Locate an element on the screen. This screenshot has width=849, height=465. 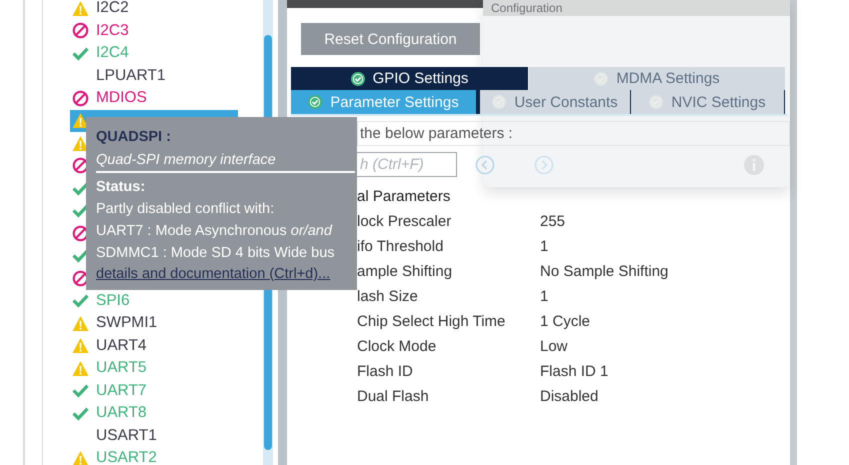
peripheral-name: UART4 is located at coordinates (121, 345).